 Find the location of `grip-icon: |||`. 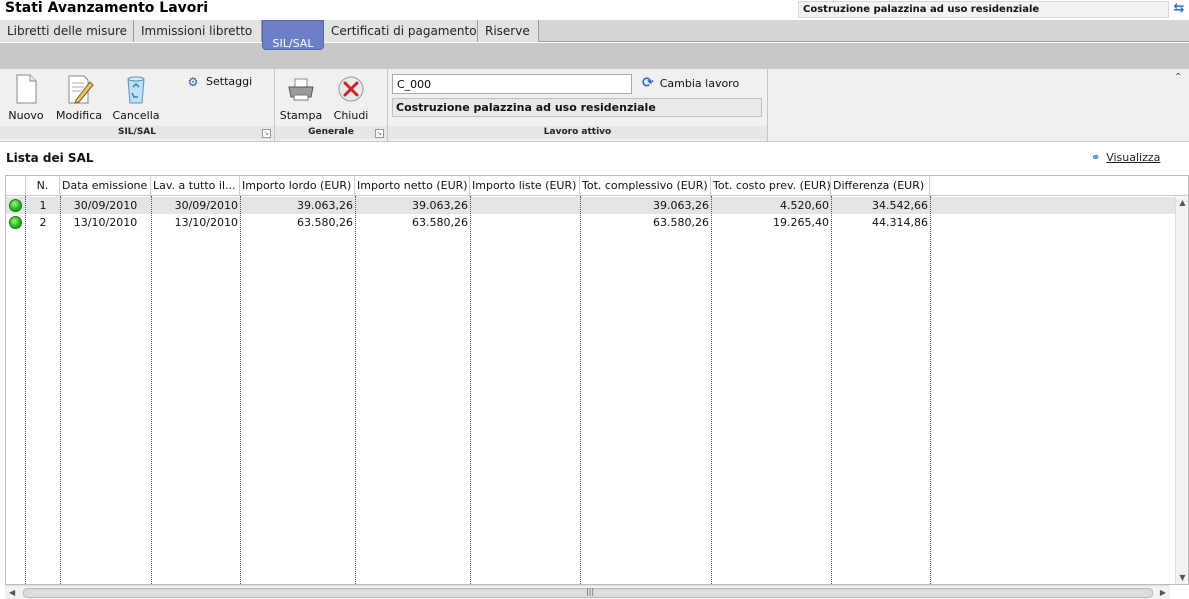

grip-icon: ||| is located at coordinates (590, 591).